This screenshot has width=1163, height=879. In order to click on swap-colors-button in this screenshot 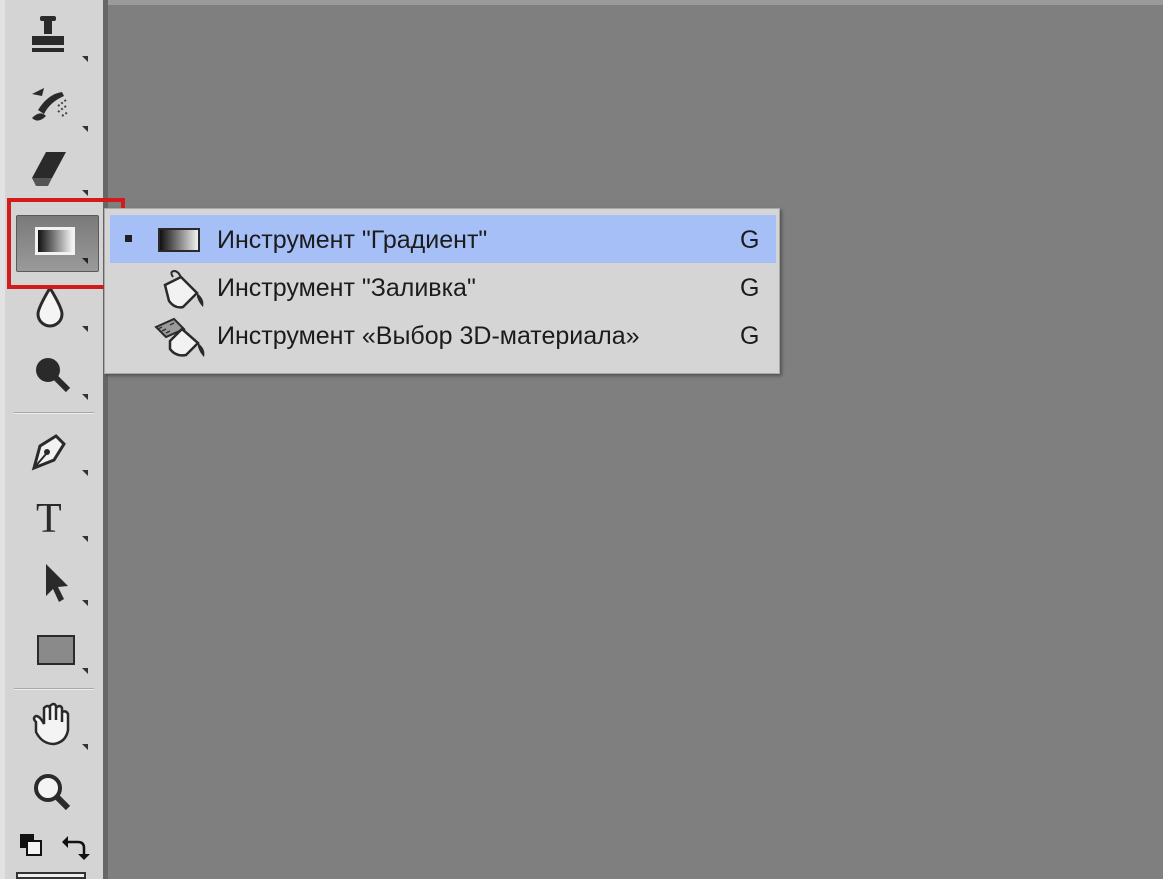, I will do `click(77, 847)`.